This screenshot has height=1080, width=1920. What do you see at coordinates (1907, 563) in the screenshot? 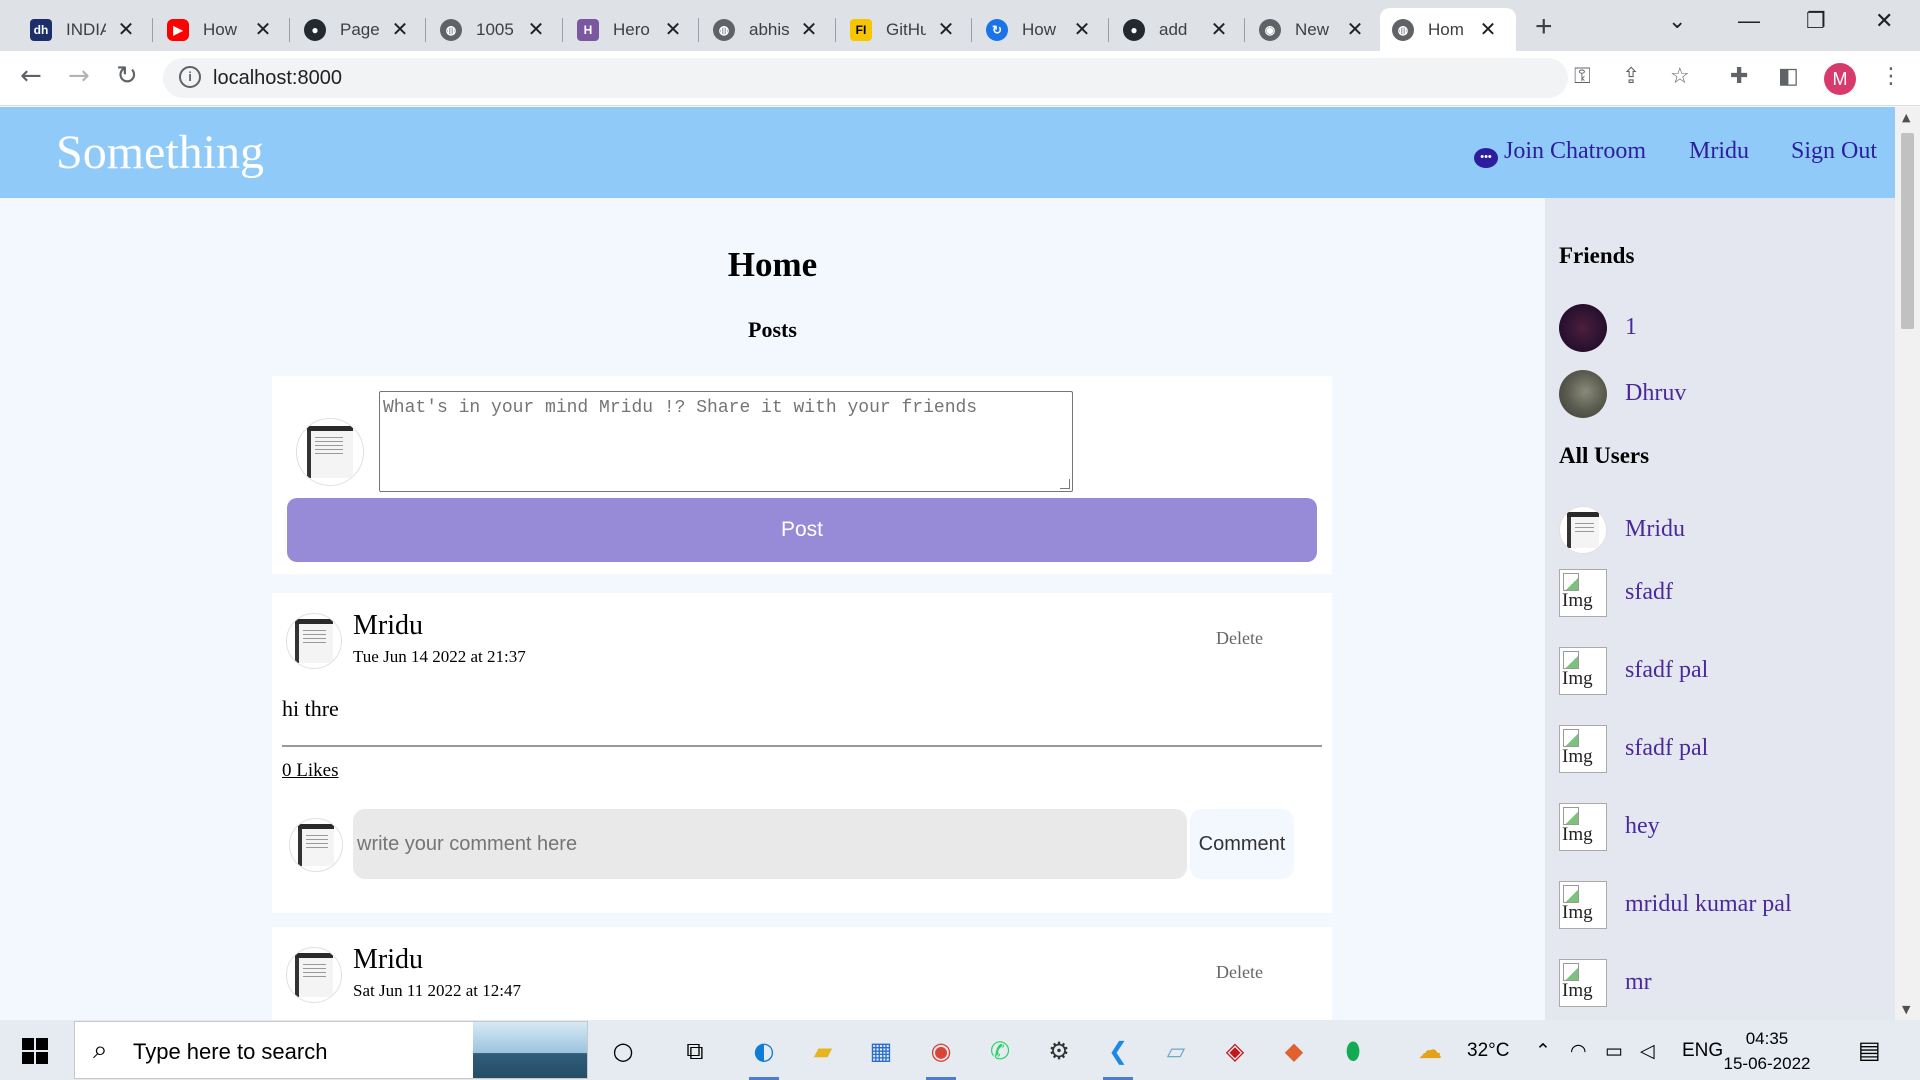
I see `page-scrollbar: ▲ ▼` at bounding box center [1907, 563].